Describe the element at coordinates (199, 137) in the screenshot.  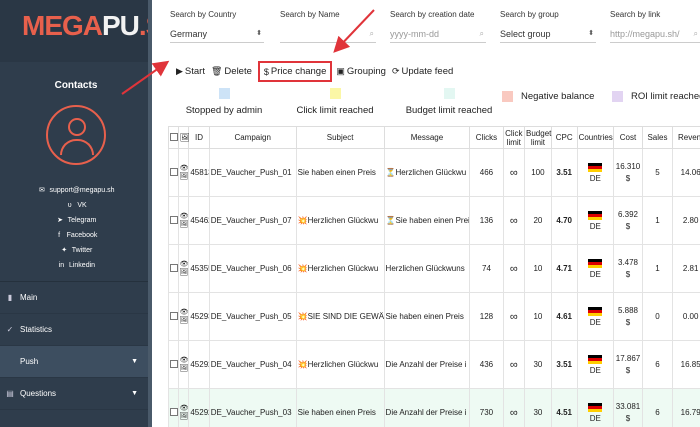
I see `column-header-id: ID` at that location.